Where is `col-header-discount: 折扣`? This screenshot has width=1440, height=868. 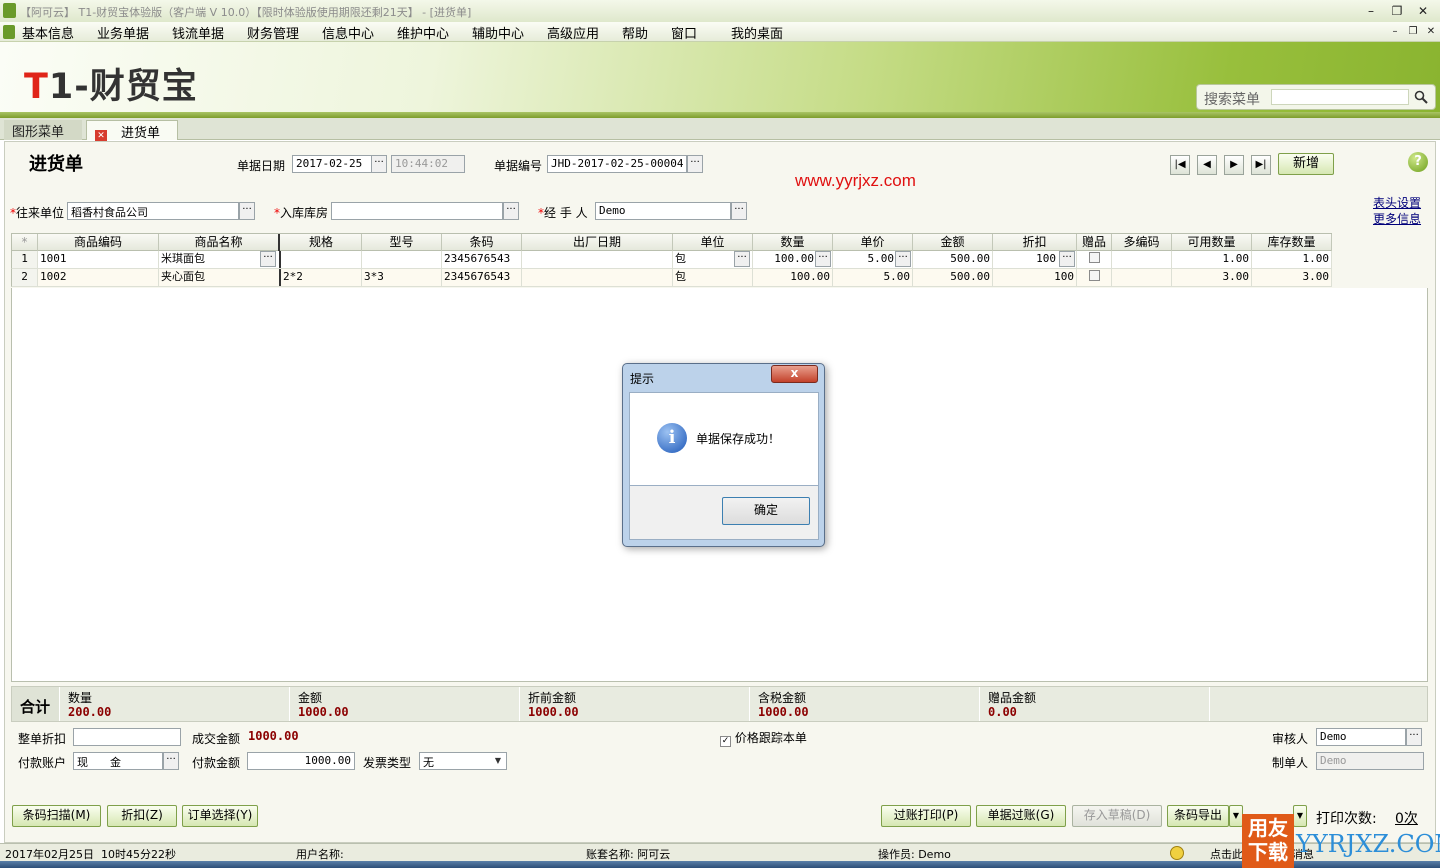 col-header-discount: 折扣 is located at coordinates (1035, 243).